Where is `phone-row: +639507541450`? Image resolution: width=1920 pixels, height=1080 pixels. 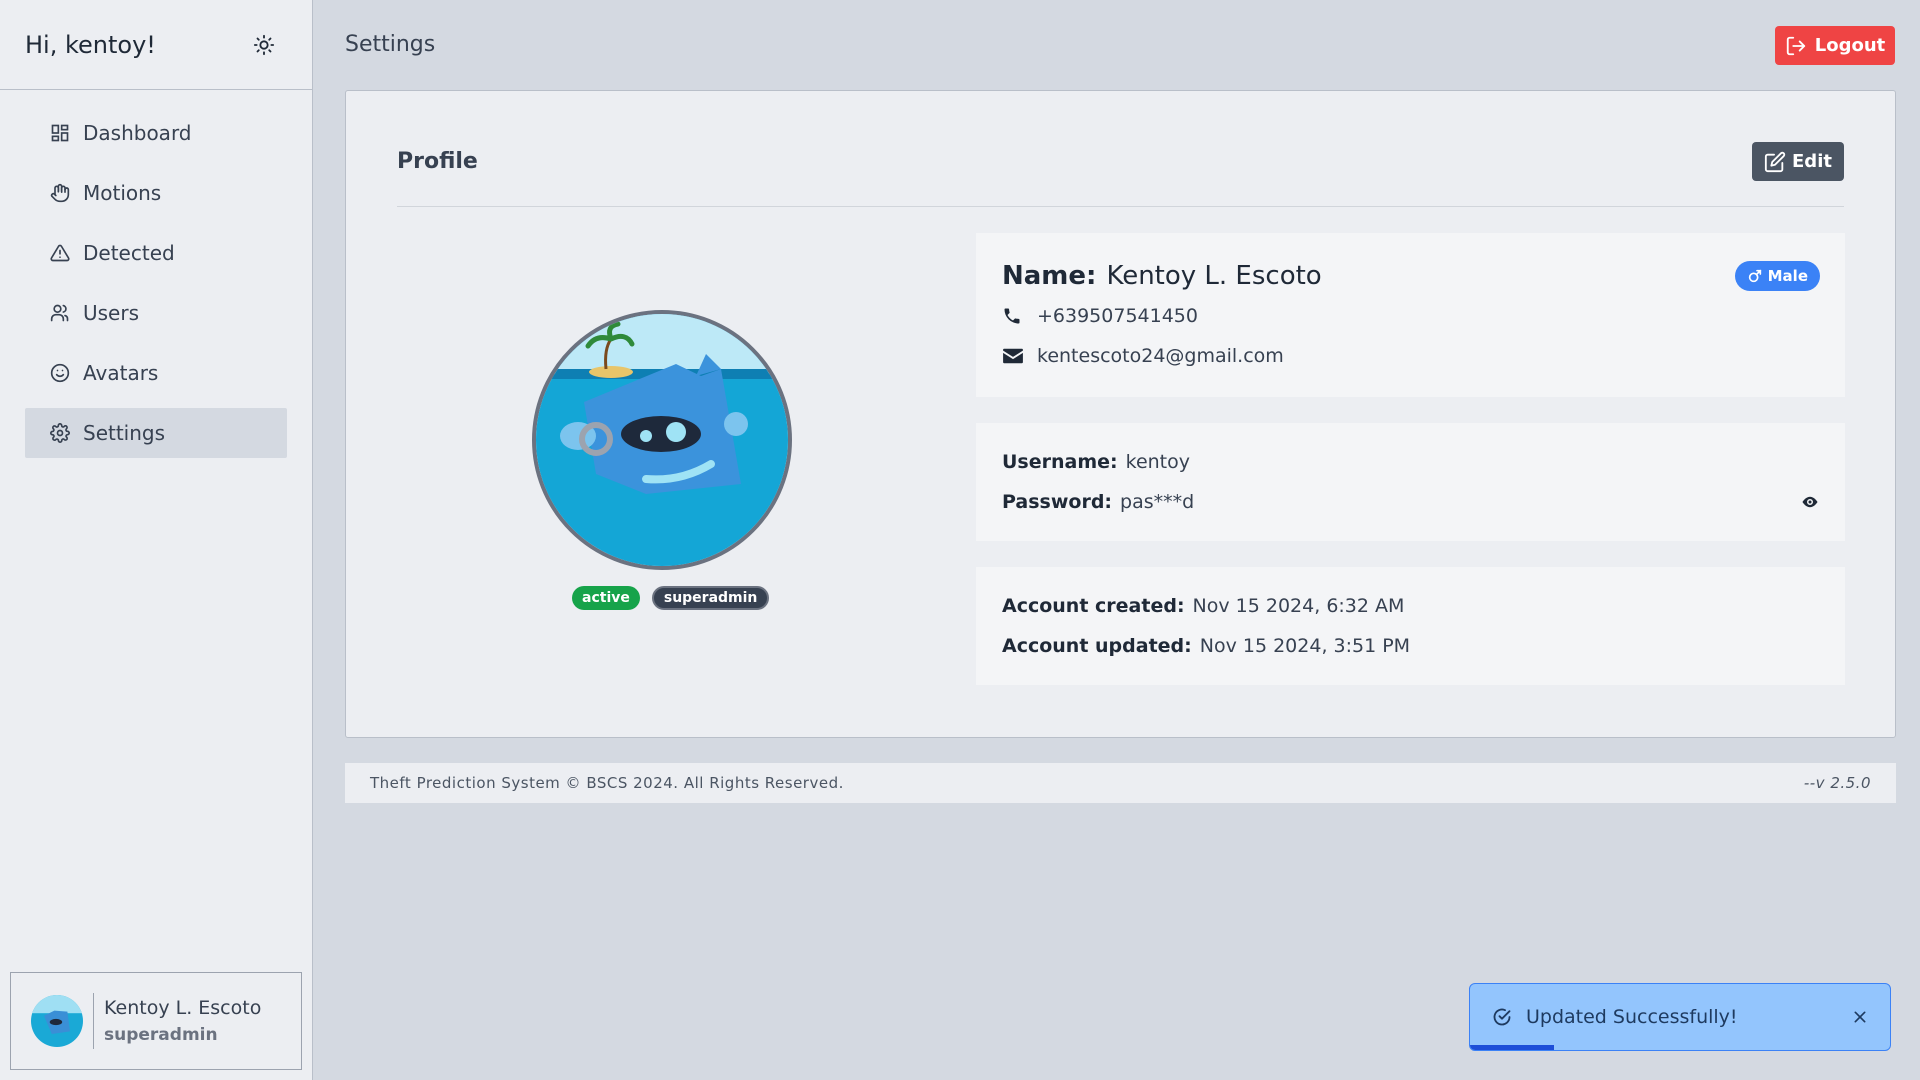
phone-row: +639507541450 is located at coordinates (1100, 316).